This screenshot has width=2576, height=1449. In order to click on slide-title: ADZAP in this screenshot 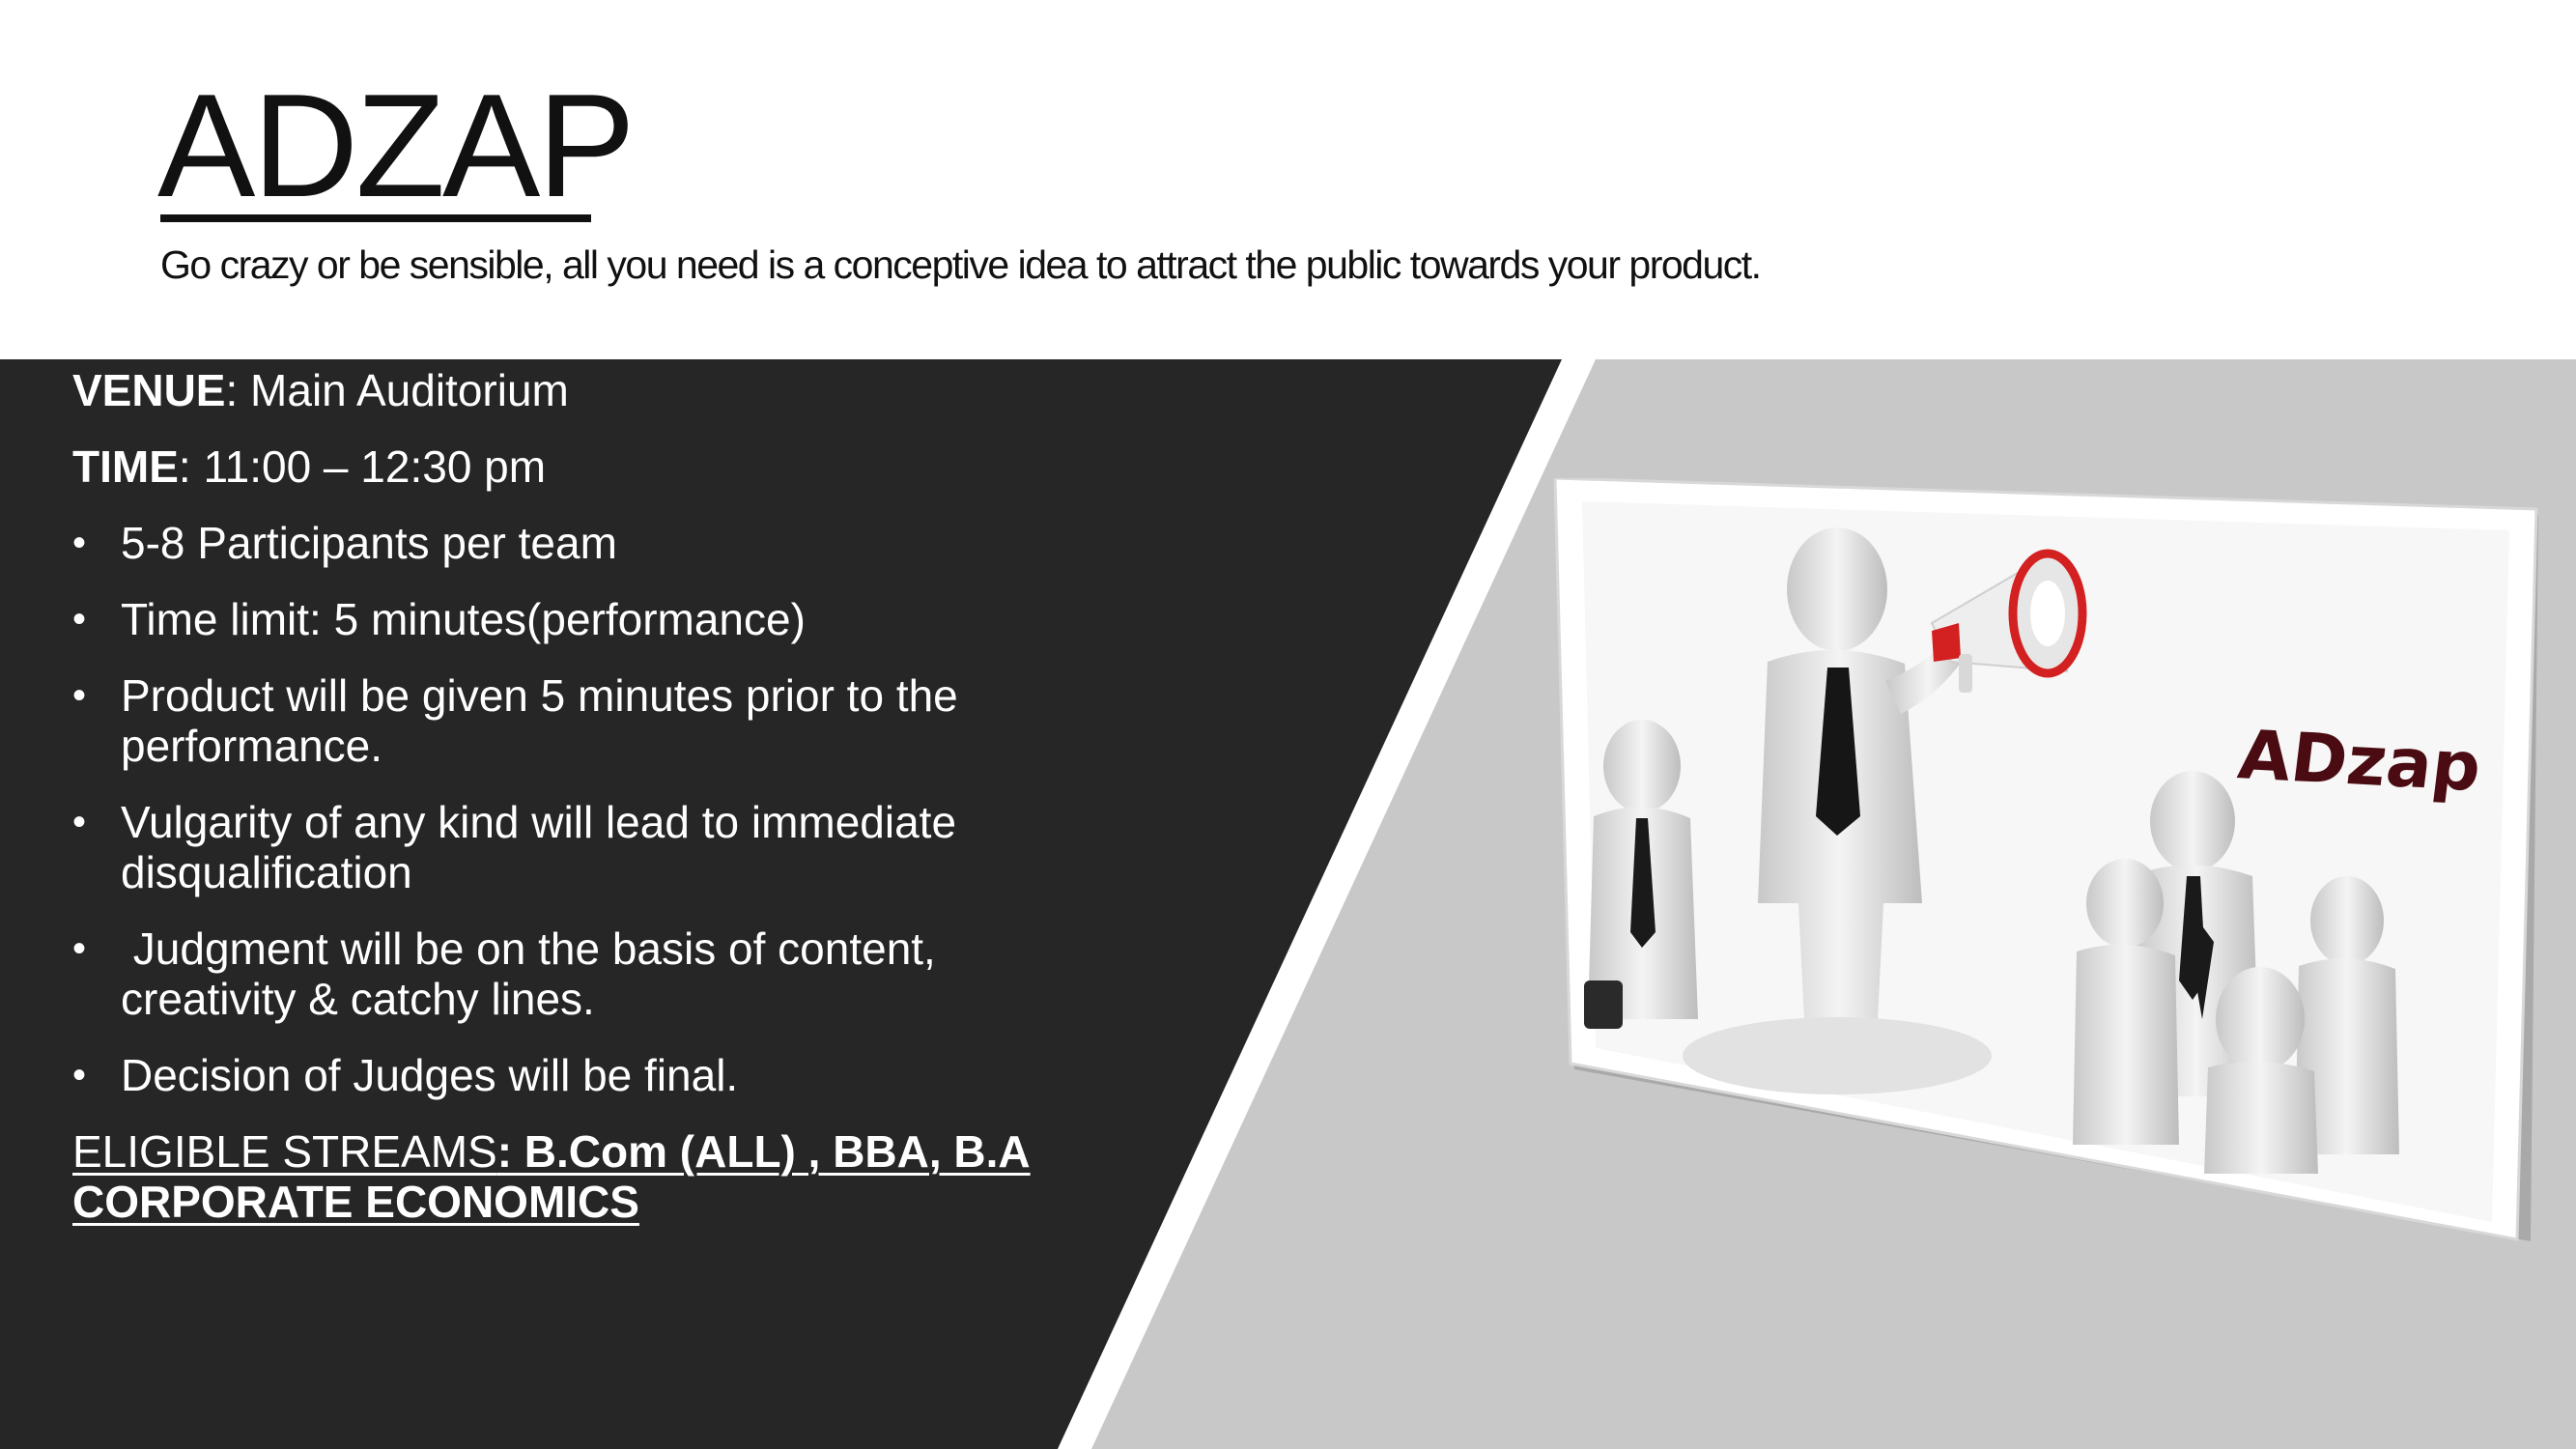, I will do `click(396, 146)`.